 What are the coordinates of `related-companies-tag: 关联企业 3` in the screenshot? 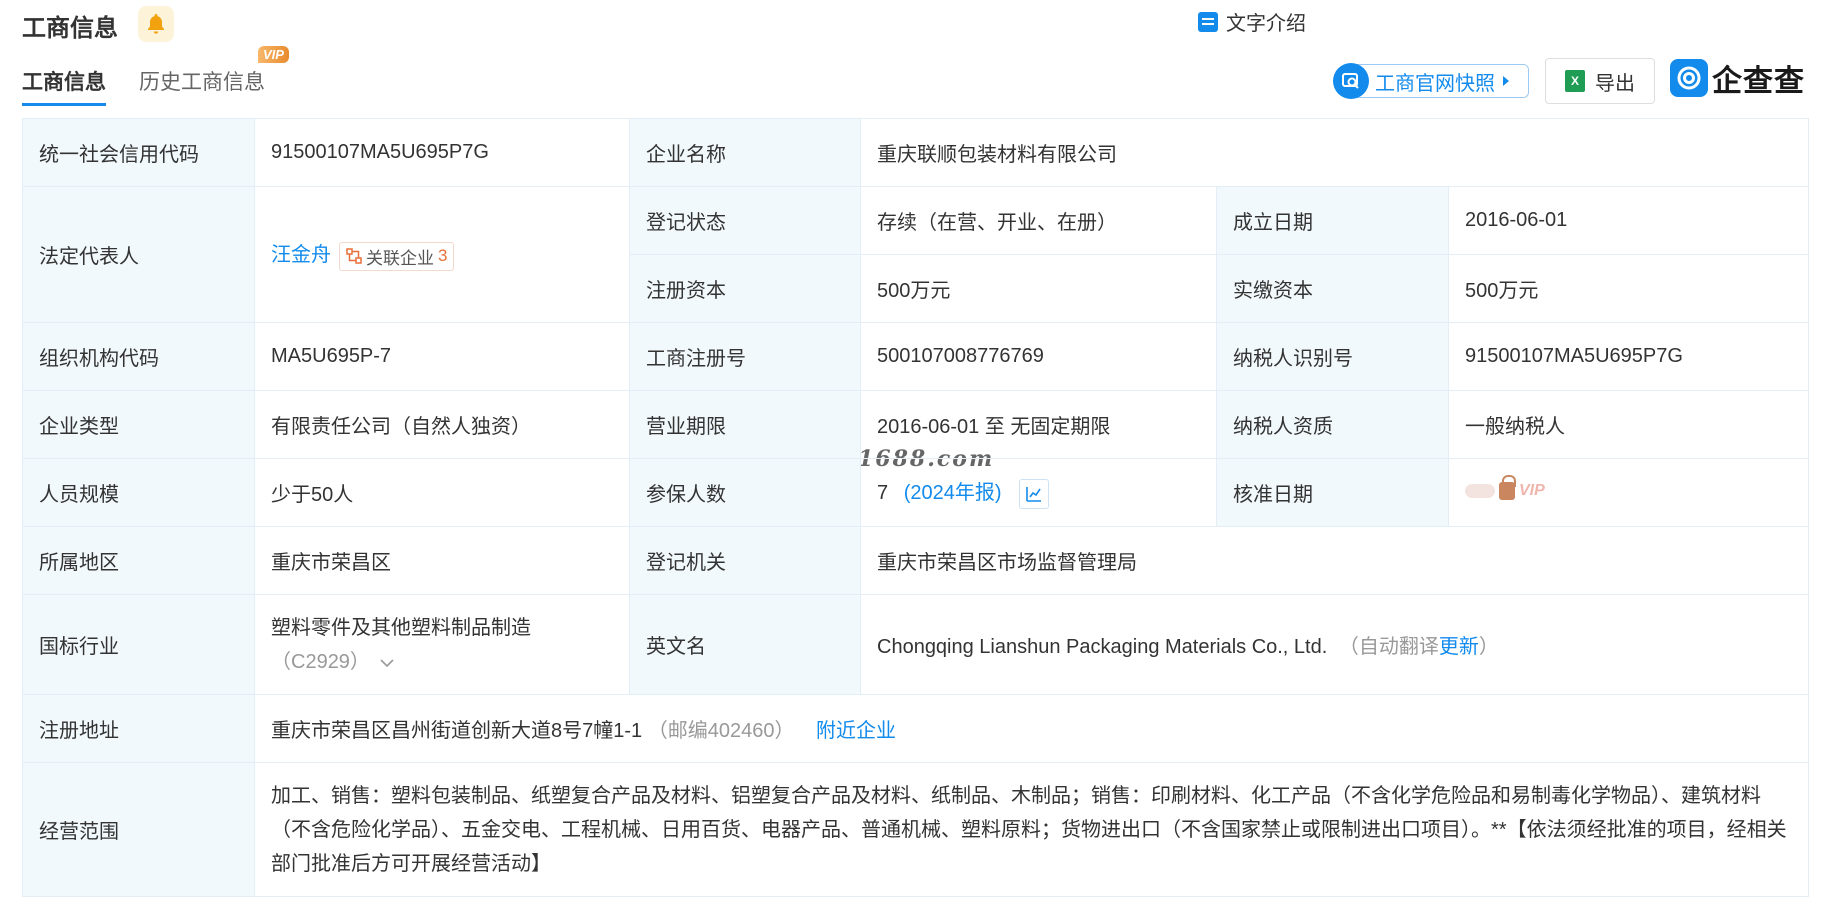 It's located at (397, 256).